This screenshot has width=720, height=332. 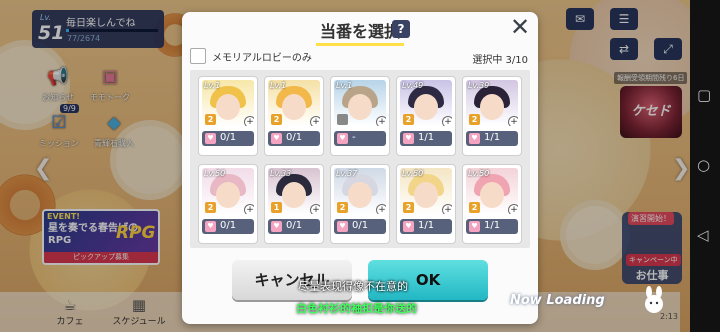 What do you see at coordinates (520, 27) in the screenshot?
I see `close-icon: ✕` at bounding box center [520, 27].